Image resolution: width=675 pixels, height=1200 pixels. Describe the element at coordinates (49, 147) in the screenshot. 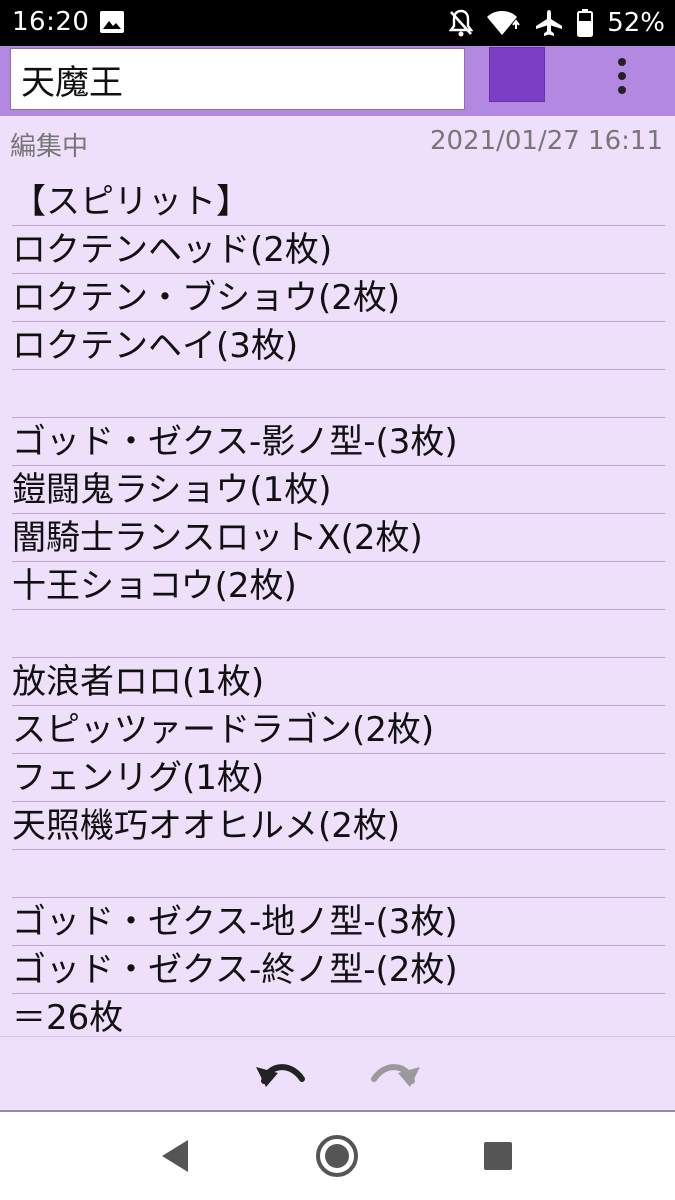

I see `edit-status: 編集中` at that location.